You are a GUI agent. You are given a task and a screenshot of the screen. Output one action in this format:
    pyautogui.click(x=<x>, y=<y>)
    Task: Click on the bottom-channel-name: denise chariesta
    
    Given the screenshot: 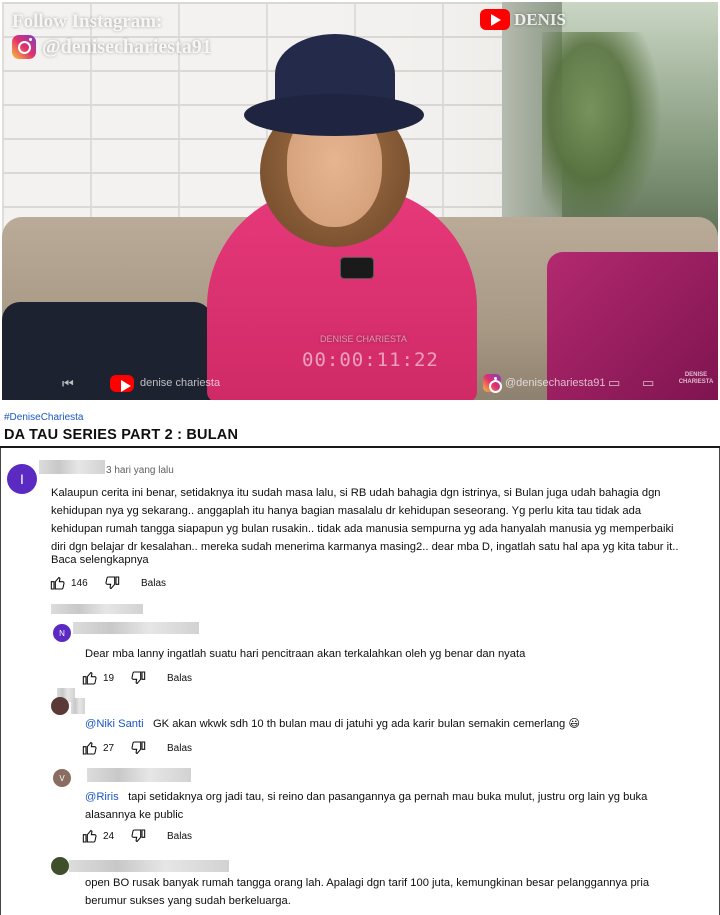 What is the action you would take?
    pyautogui.click(x=180, y=383)
    